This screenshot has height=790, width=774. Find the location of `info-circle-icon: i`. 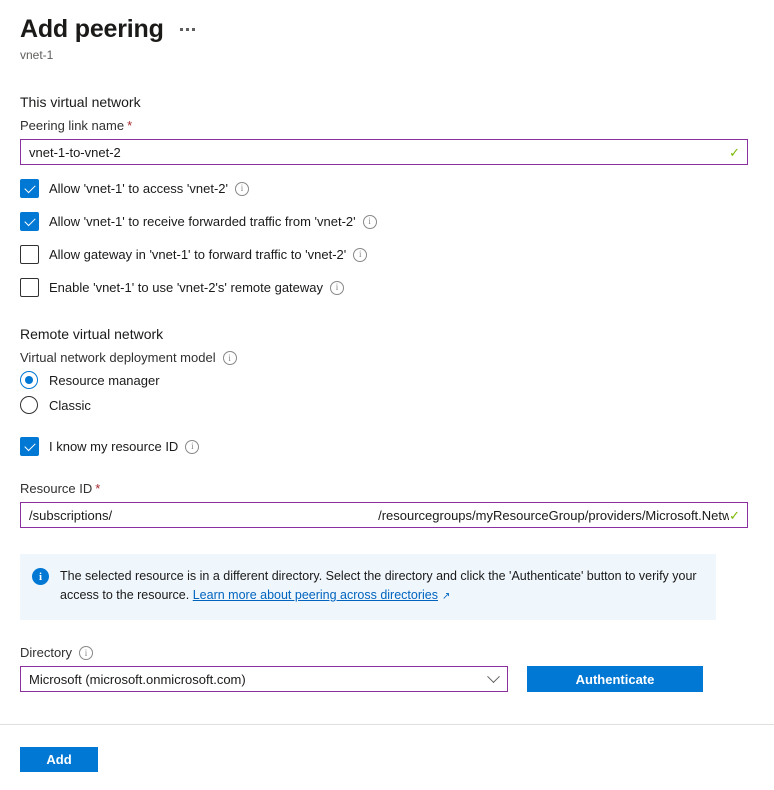

info-circle-icon: i is located at coordinates (40, 576).